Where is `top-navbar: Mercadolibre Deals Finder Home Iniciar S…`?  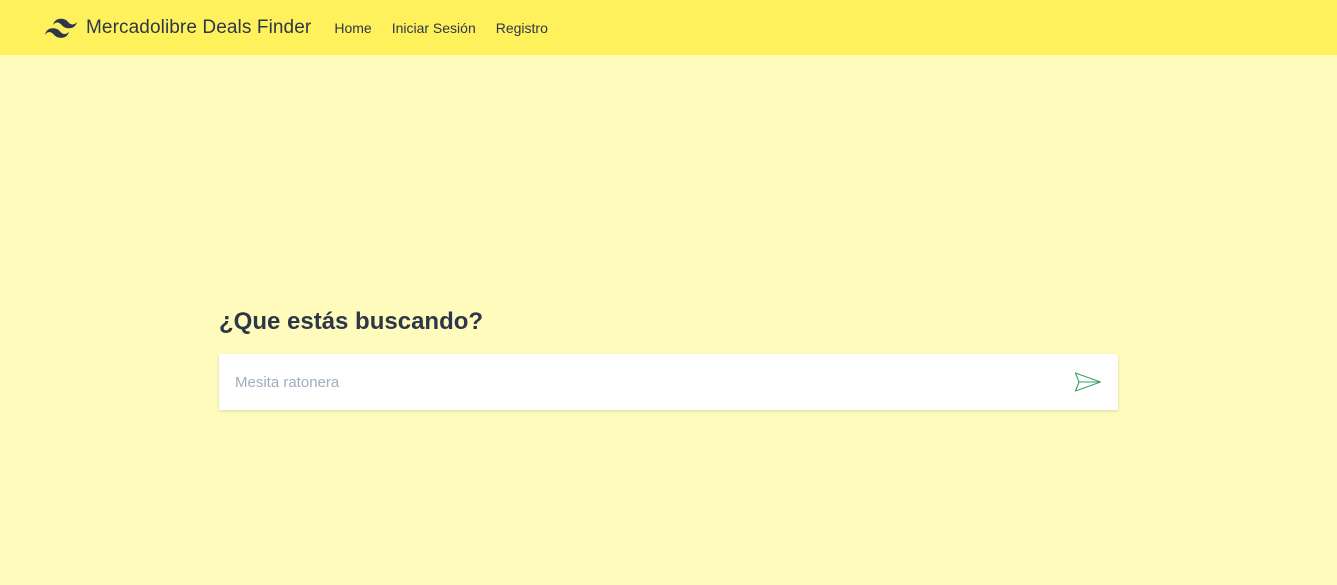 top-navbar: Mercadolibre Deals Finder Home Iniciar S… is located at coordinates (668, 27).